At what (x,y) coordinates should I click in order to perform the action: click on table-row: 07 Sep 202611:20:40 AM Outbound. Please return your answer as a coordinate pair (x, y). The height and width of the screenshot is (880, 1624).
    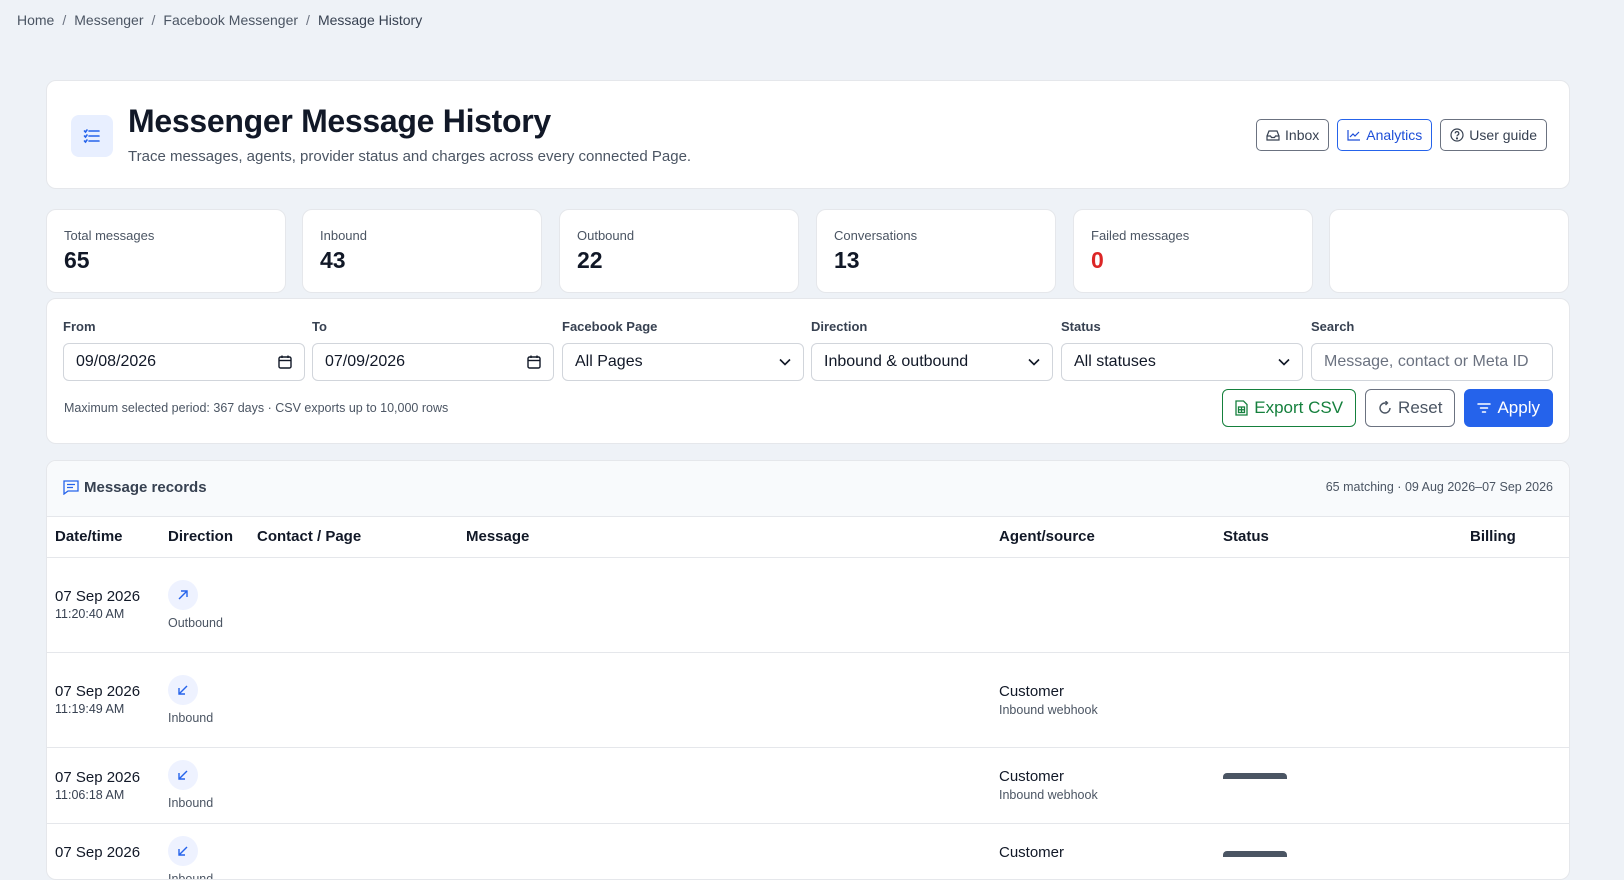
    Looking at the image, I should click on (808, 604).